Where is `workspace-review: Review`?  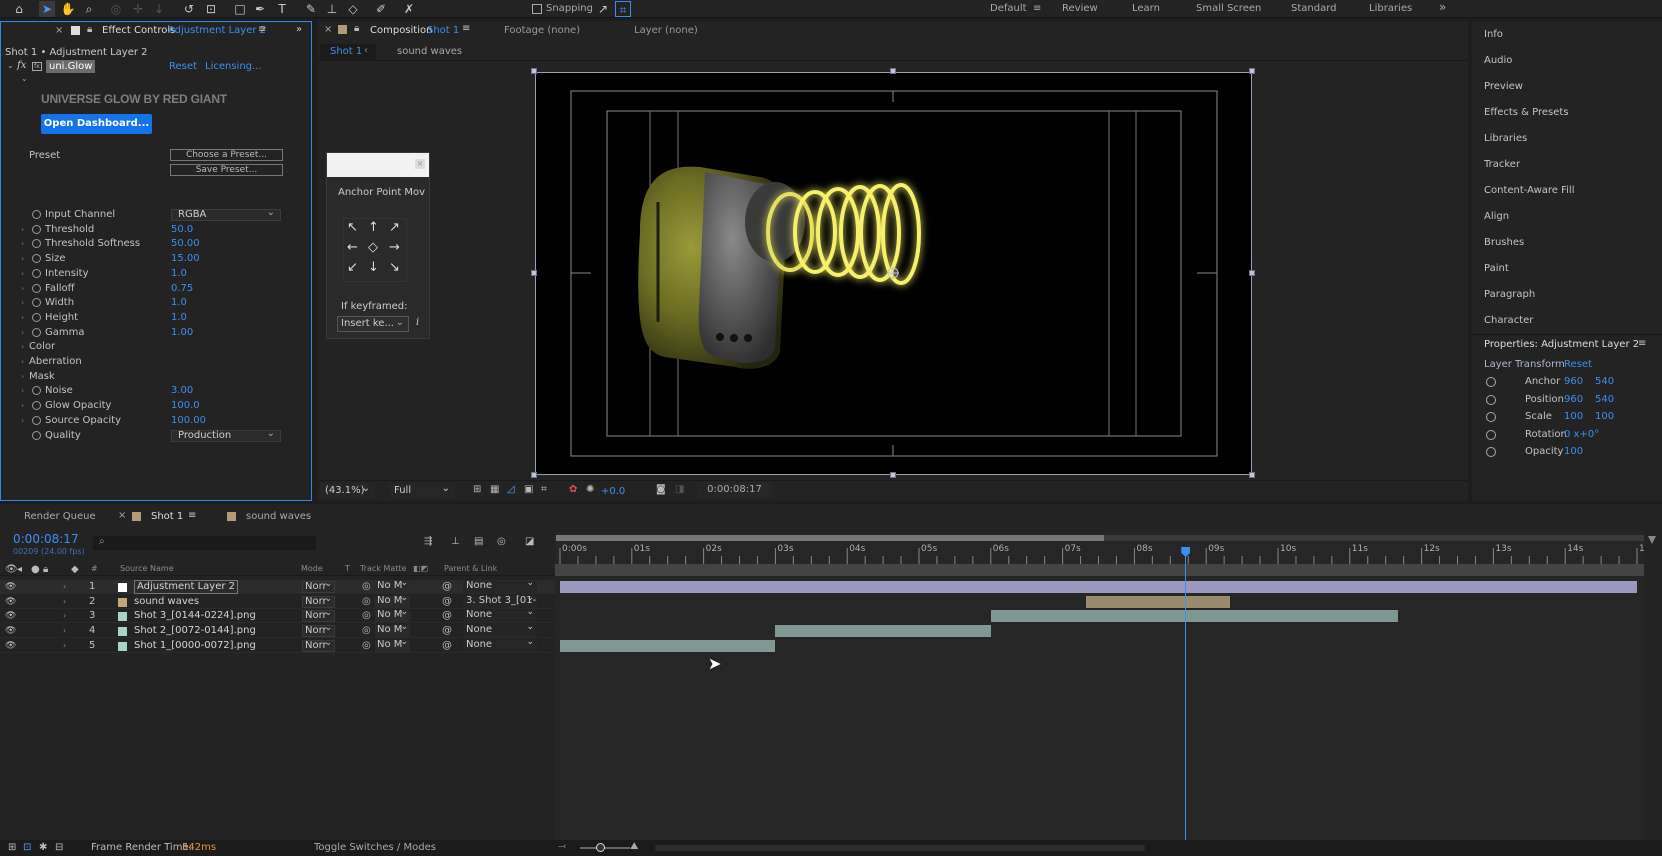 workspace-review: Review is located at coordinates (1080, 8).